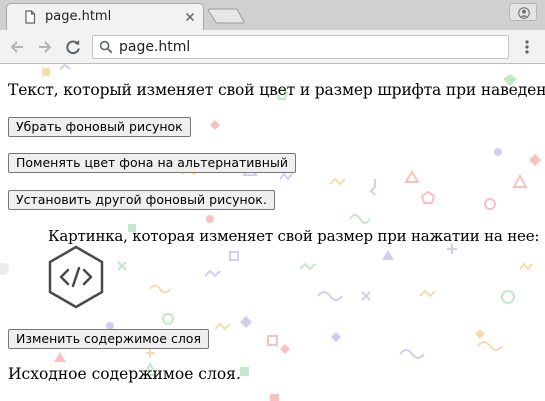 The width and height of the screenshot is (545, 401). I want to click on new-tab-button, so click(226, 16).